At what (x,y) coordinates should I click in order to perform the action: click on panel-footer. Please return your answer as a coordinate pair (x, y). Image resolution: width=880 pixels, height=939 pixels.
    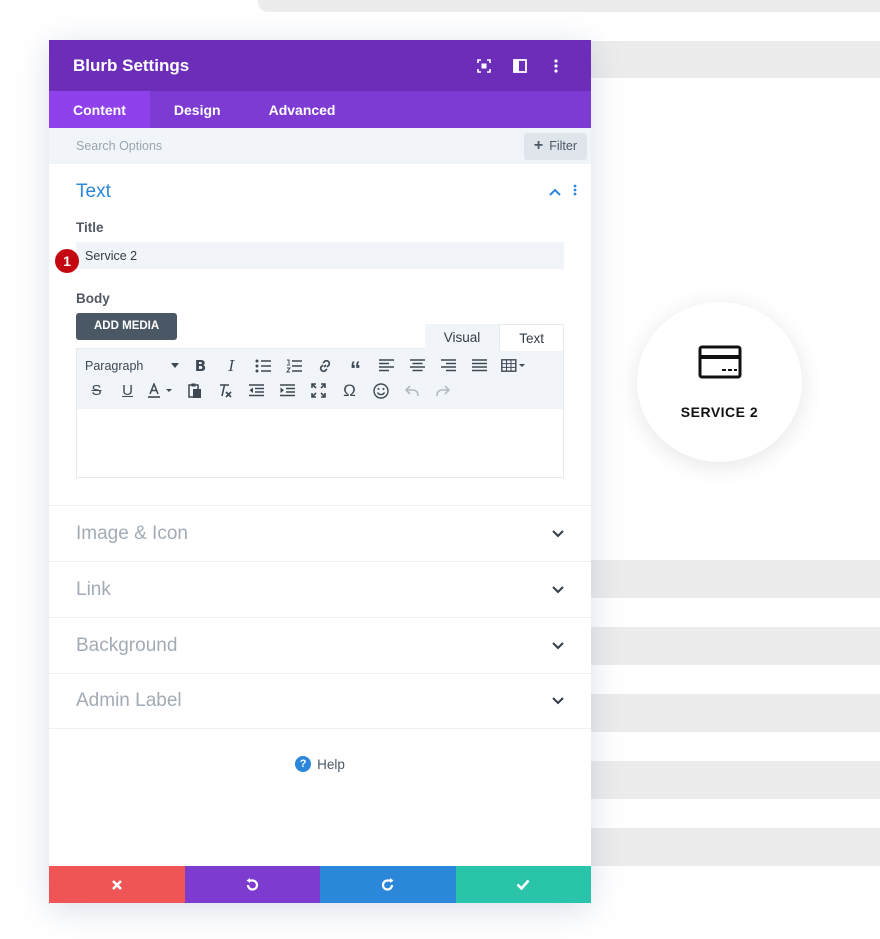
    Looking at the image, I should click on (320, 884).